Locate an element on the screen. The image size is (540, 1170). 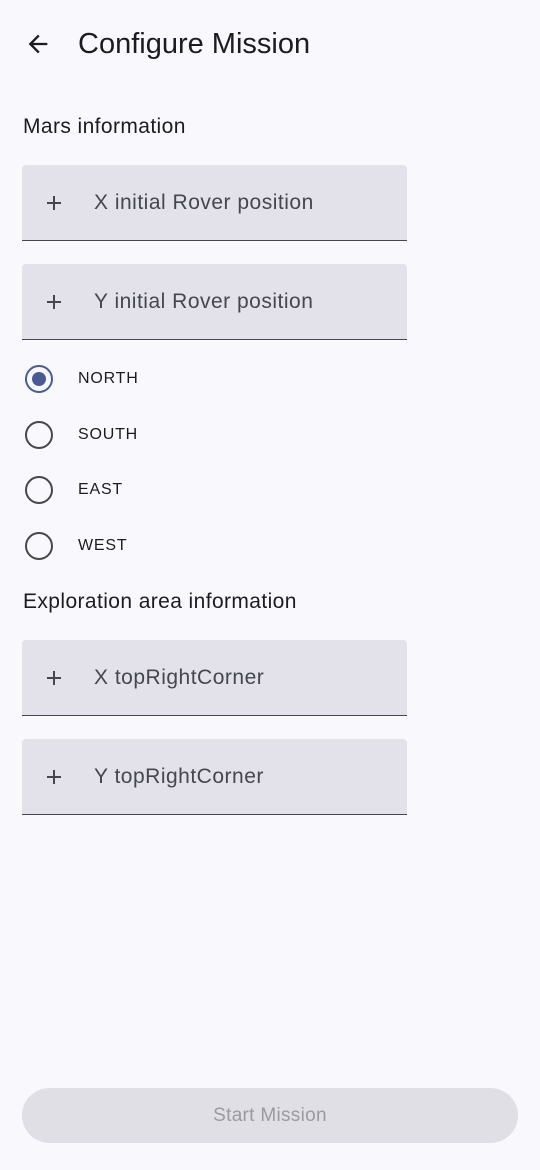
direction-option-east: EAST is located at coordinates (116, 490).